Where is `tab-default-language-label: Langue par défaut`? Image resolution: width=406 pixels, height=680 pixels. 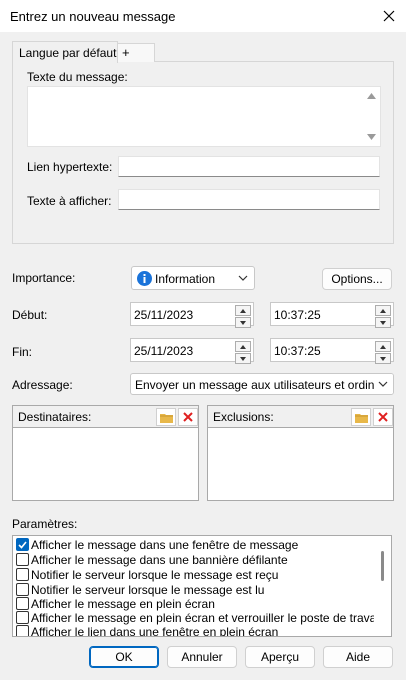 tab-default-language-label: Langue par défaut is located at coordinates (68, 53).